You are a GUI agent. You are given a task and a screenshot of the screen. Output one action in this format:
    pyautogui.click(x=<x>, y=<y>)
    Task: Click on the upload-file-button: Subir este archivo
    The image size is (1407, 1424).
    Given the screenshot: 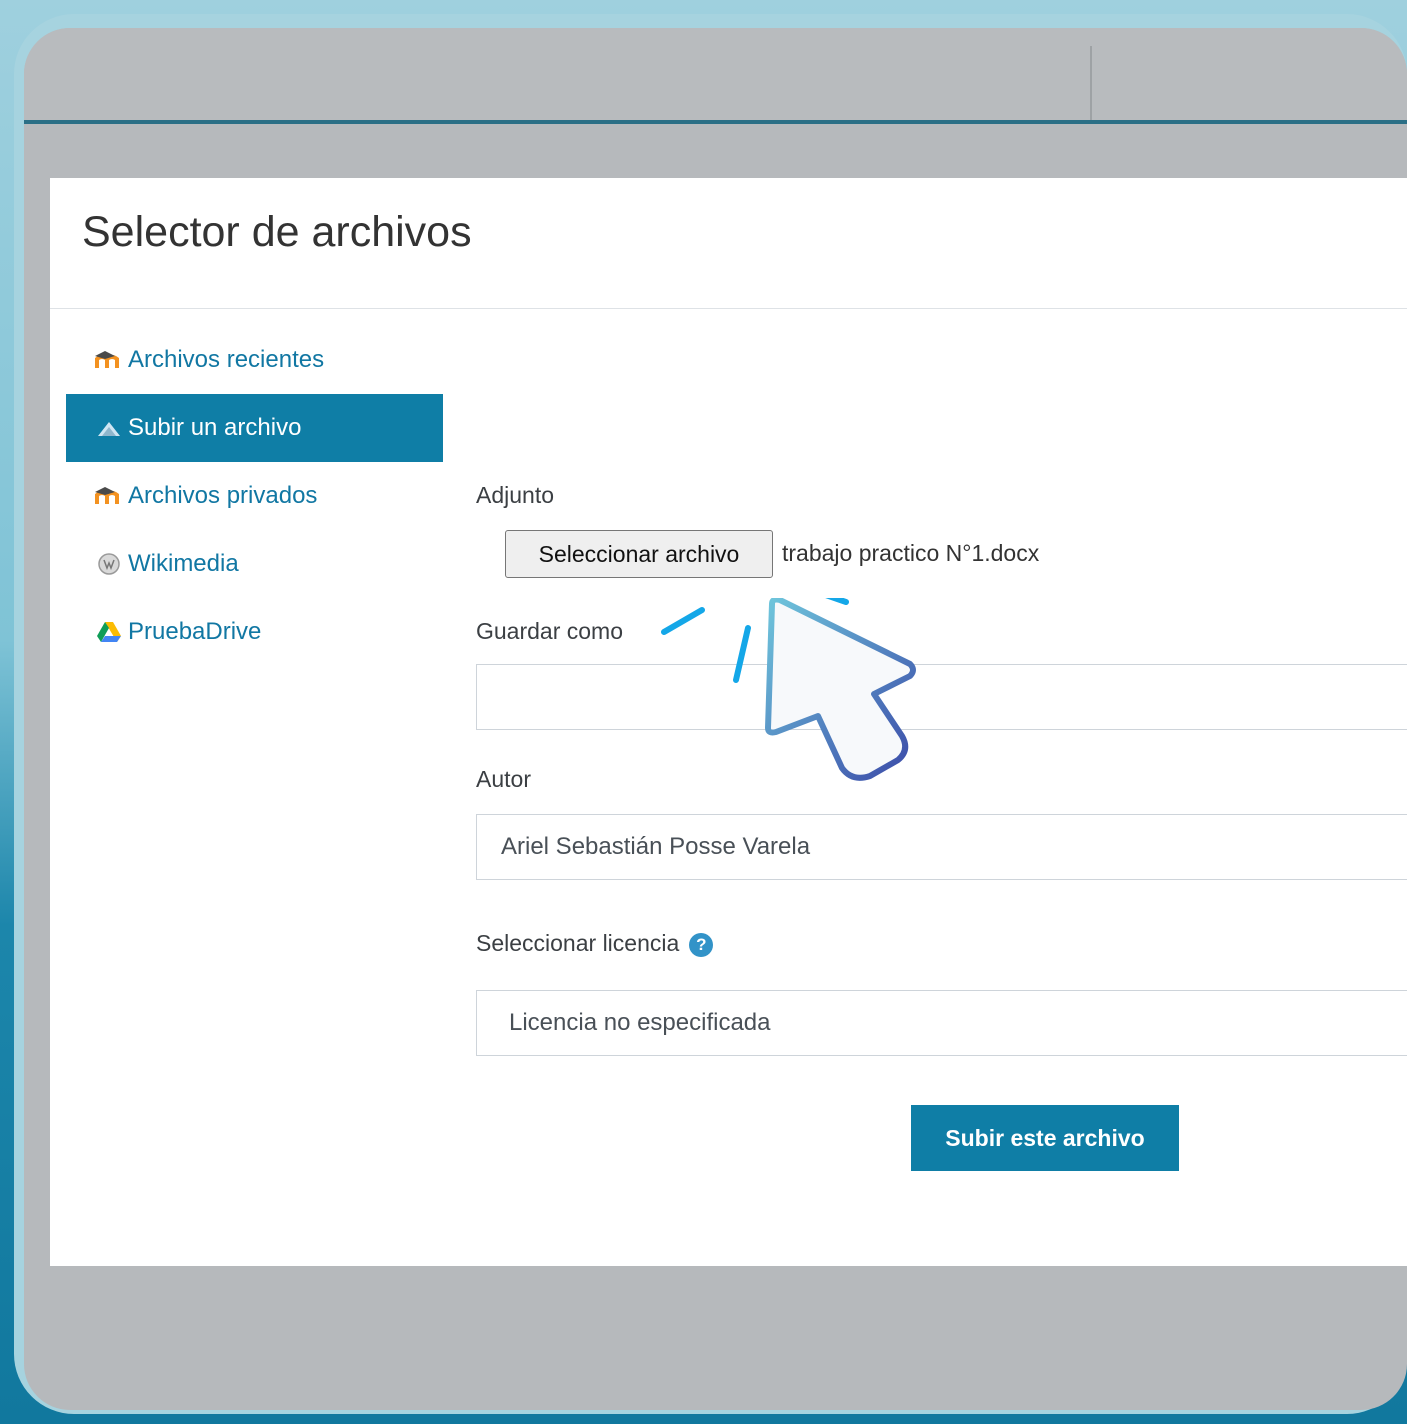 What is the action you would take?
    pyautogui.click(x=1045, y=1138)
    